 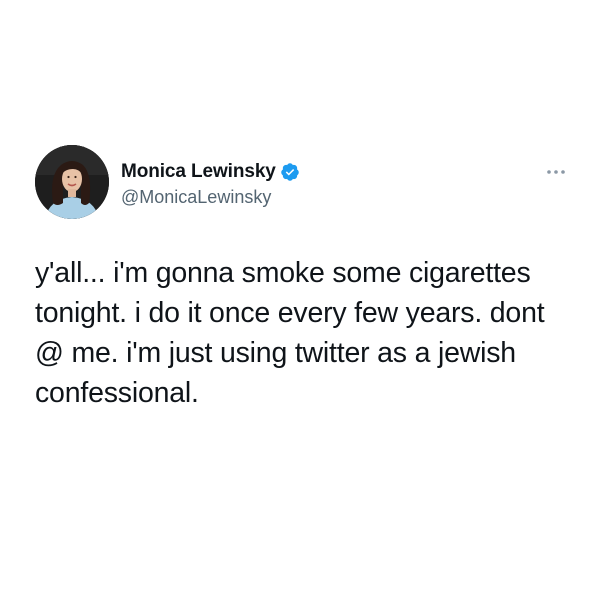 What do you see at coordinates (290, 172) in the screenshot?
I see `verified-badge-icon` at bounding box center [290, 172].